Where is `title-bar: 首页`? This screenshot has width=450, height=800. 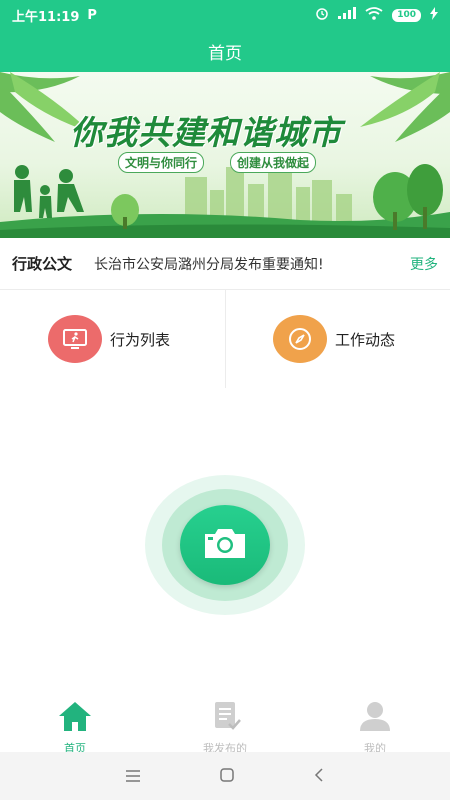
title-bar: 首页 is located at coordinates (225, 51).